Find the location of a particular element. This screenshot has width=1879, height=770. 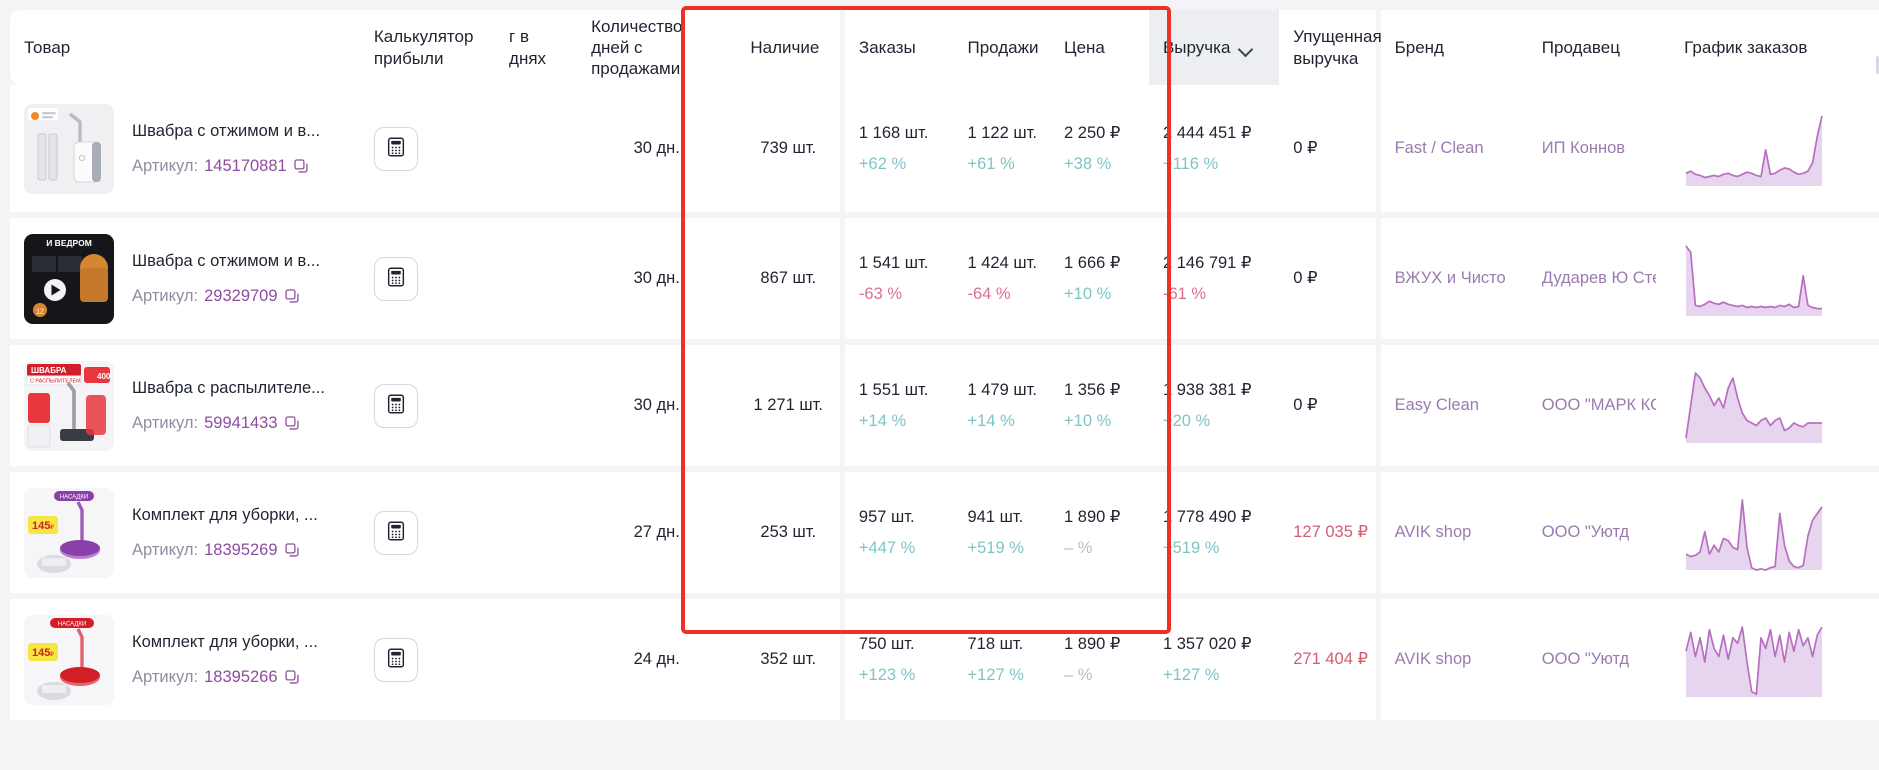

column-header-price: Цена is located at coordinates (1099, 47).